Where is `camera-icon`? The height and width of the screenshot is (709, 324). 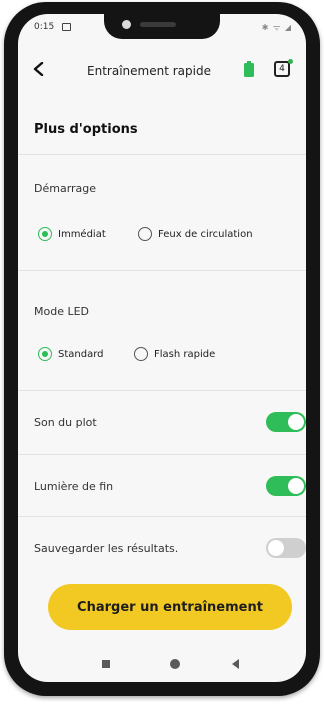 camera-icon is located at coordinates (126, 24).